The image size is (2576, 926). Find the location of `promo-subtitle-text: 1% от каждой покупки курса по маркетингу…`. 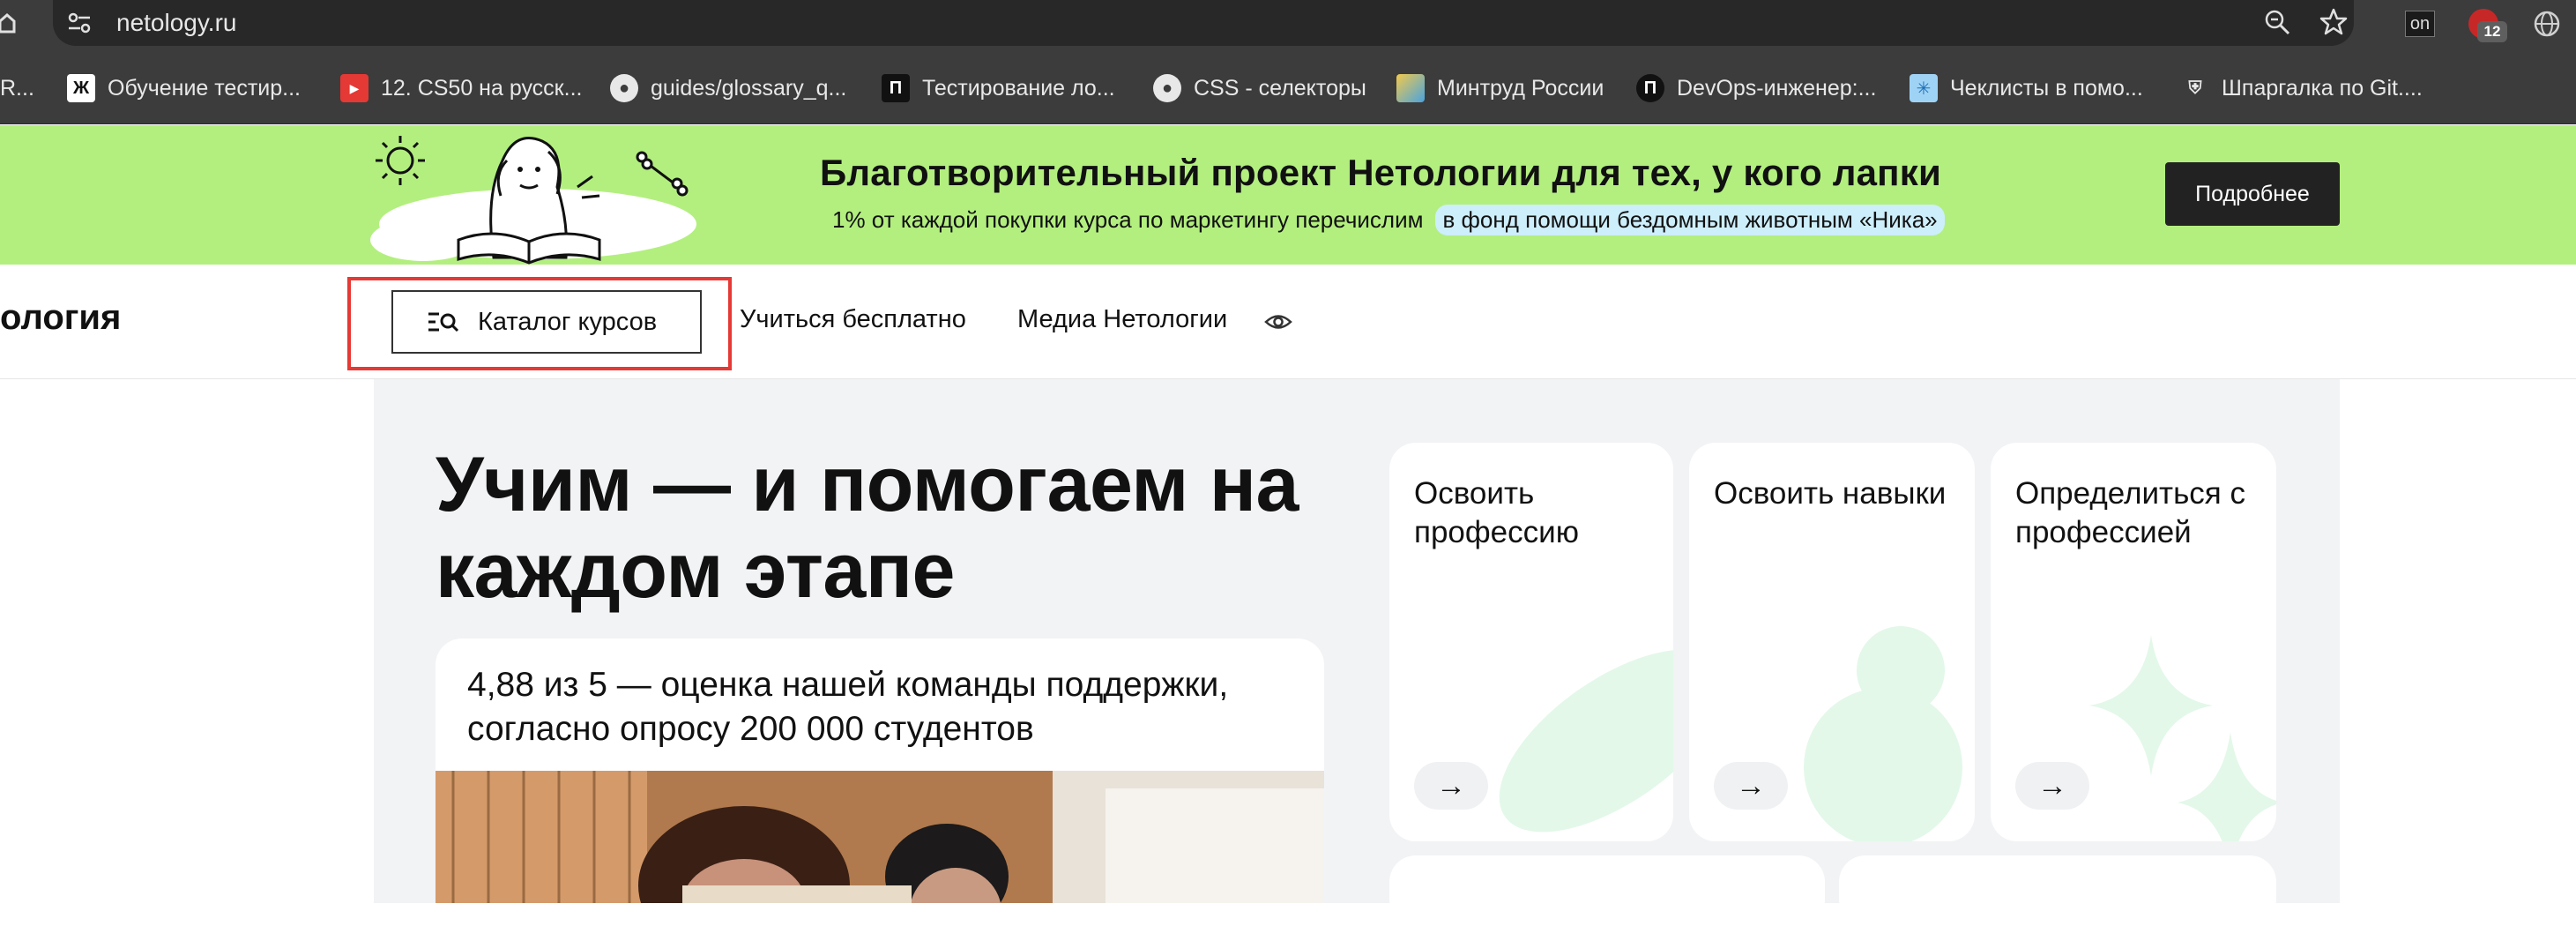

promo-subtitle-text: 1% от каждой покупки курса по маркетингу… is located at coordinates (1128, 219).